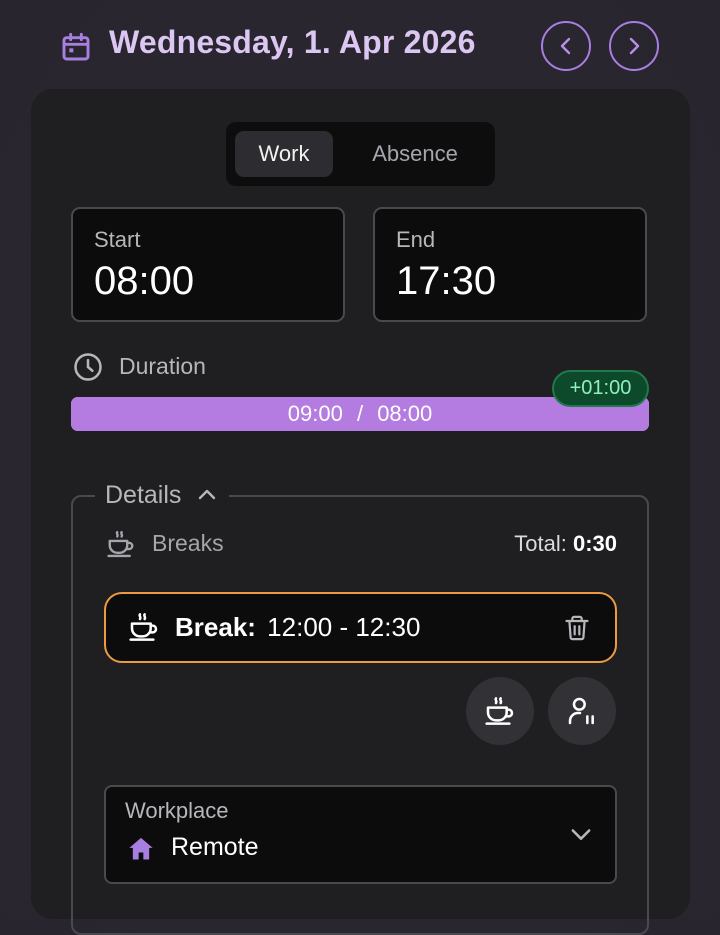 The width and height of the screenshot is (720, 935). I want to click on person-pause-icon, so click(581, 711).